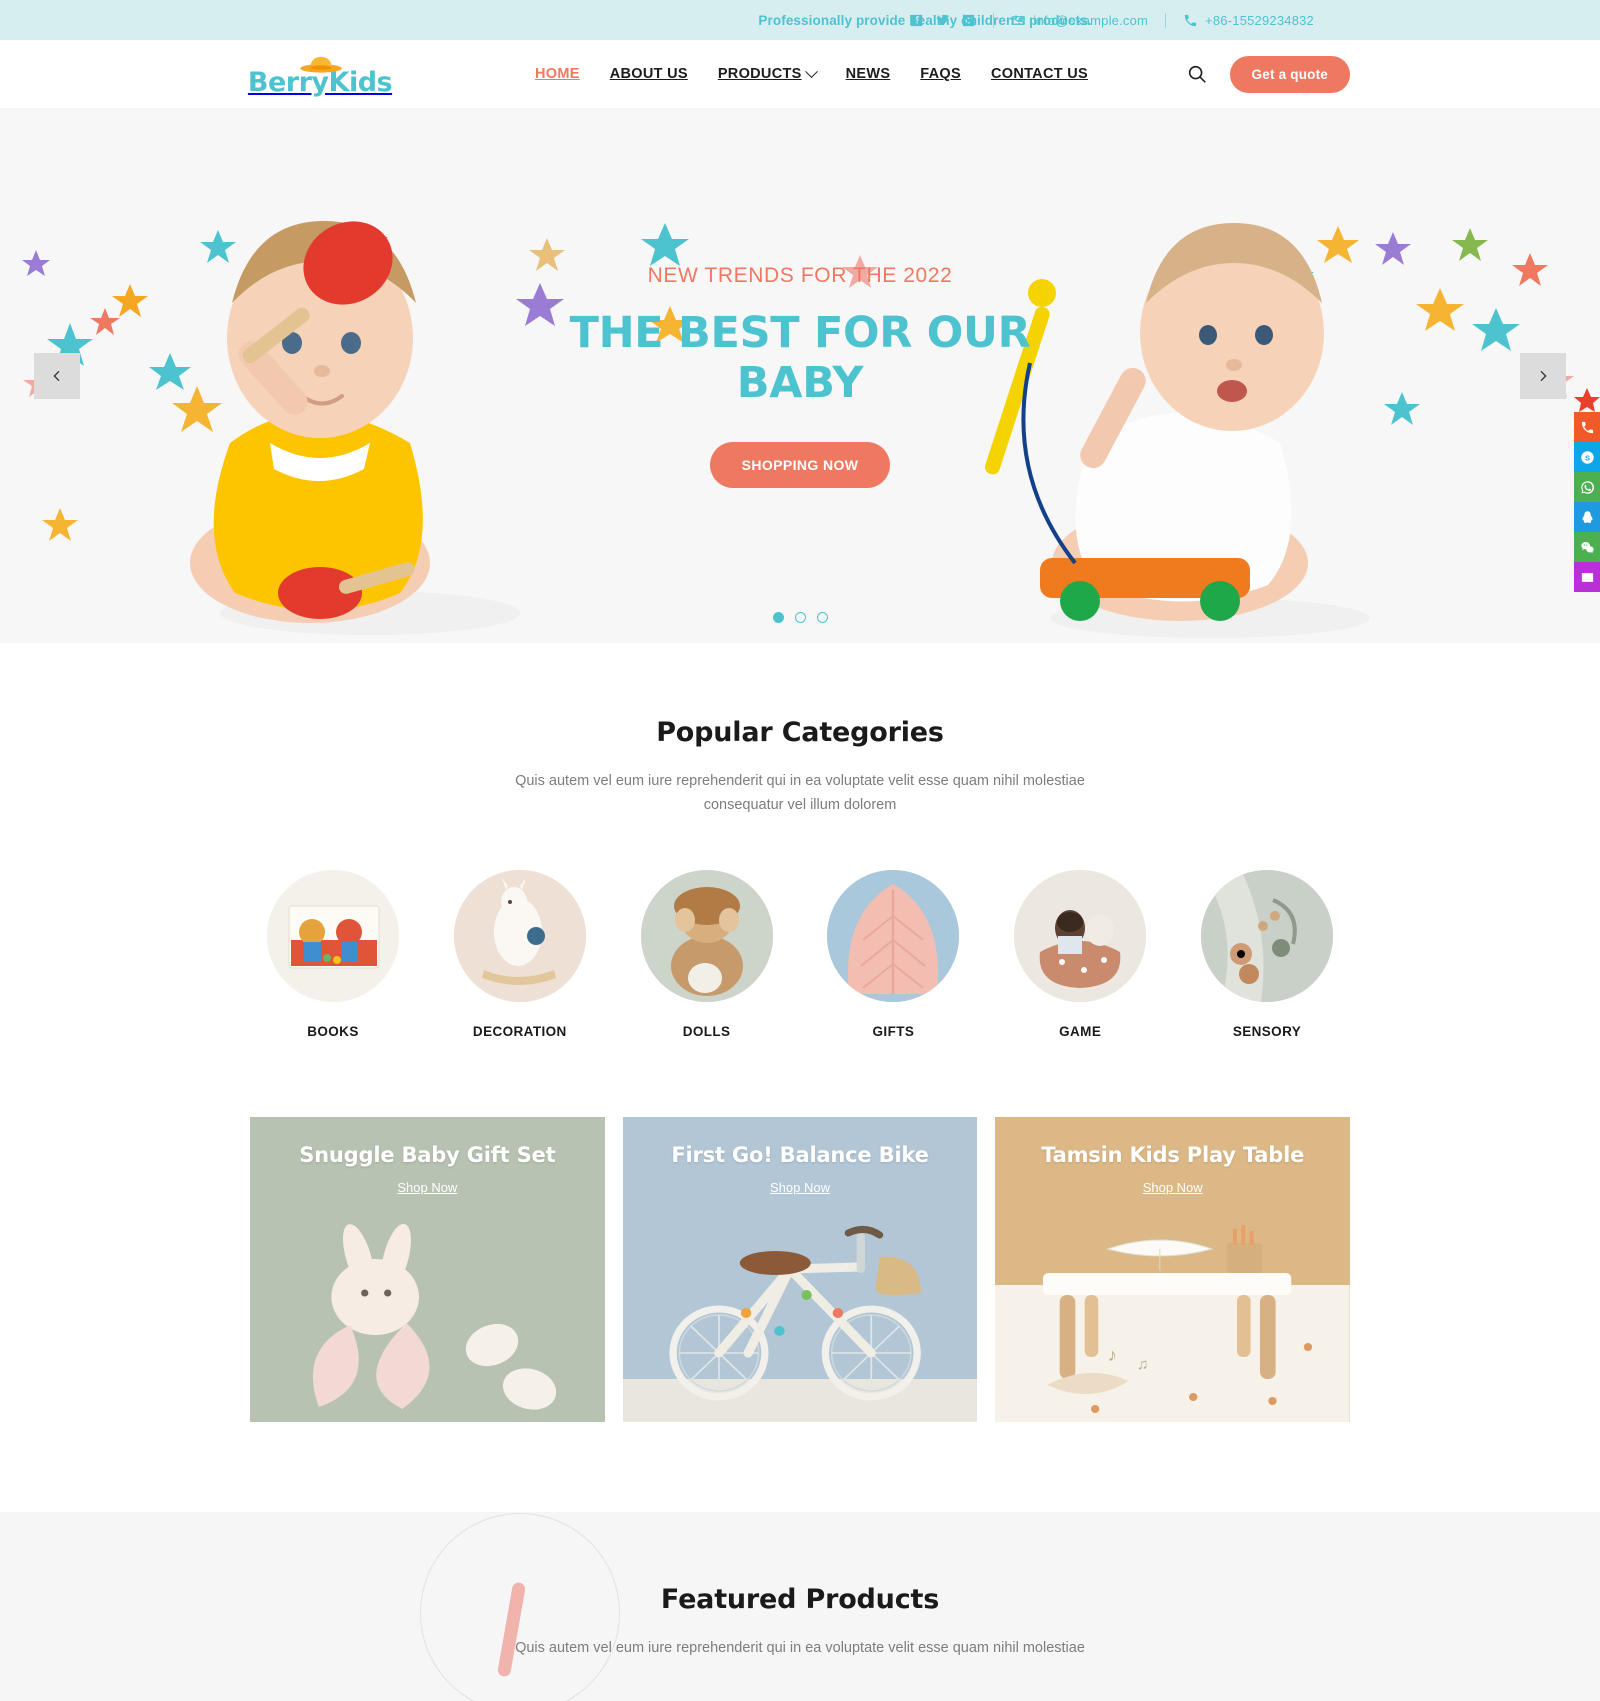  I want to click on promo-card-tamsin-kids-play-table: ♪ ♫ Tamsin Kids Play Table Shop Now, so click(1173, 1269).